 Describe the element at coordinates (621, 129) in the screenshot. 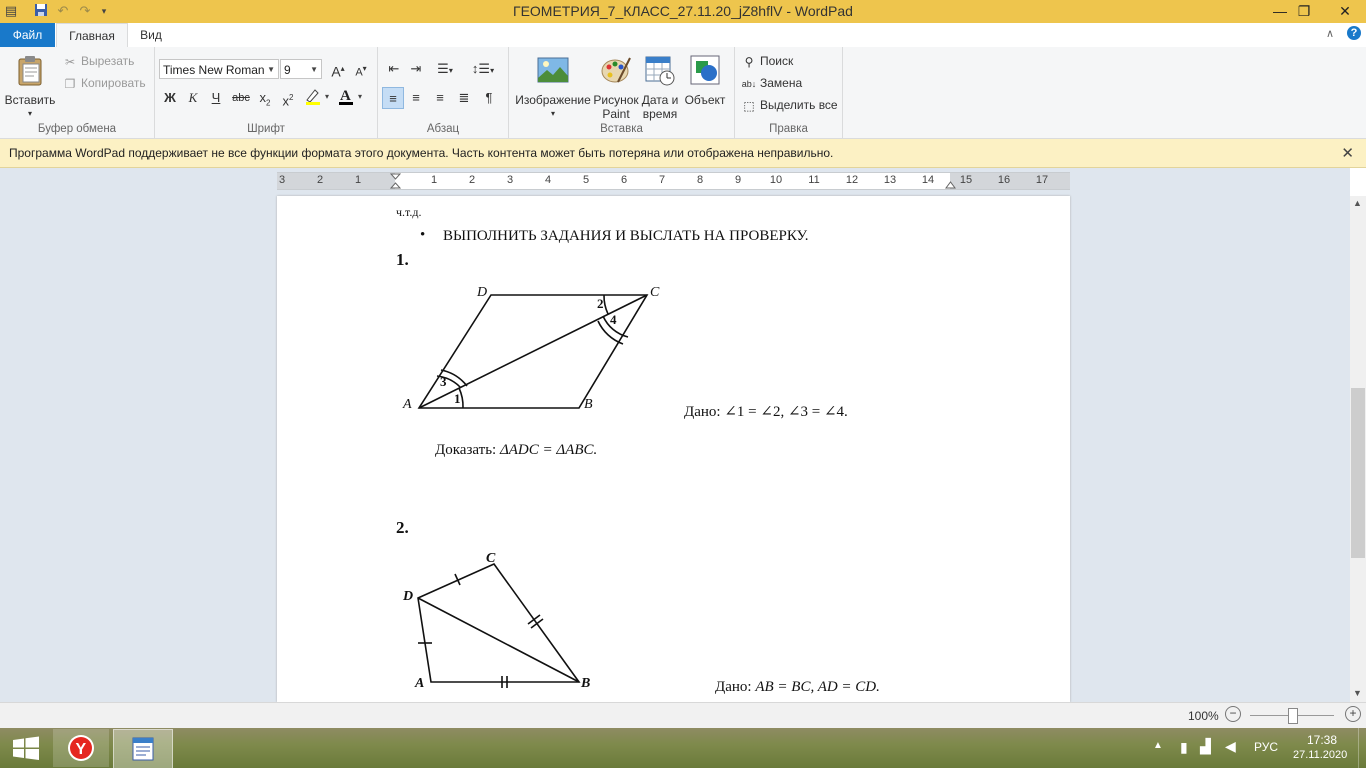

I see `insert-group-label: Вставка` at that location.